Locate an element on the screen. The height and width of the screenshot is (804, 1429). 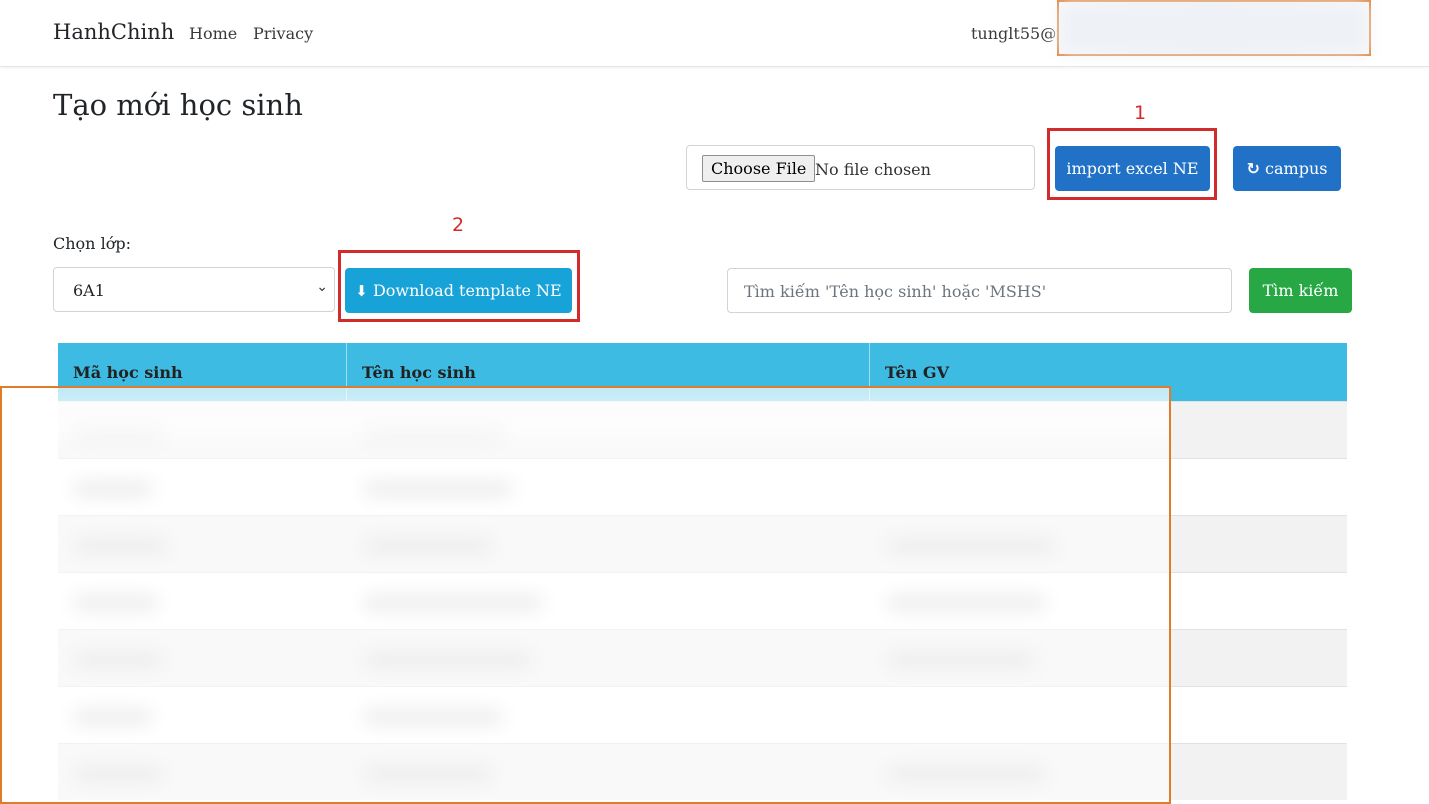
file-input: Choose File No file chosen is located at coordinates (860, 167).